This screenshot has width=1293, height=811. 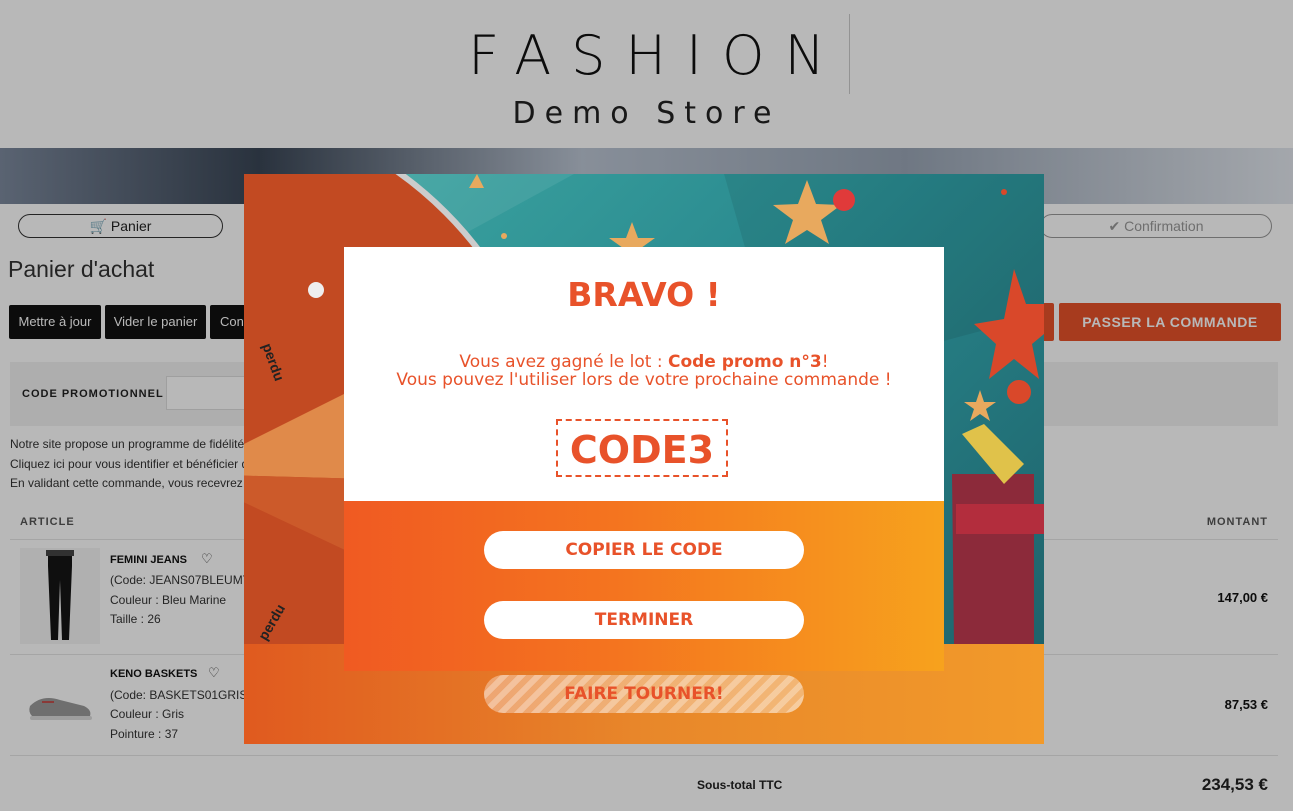 I want to click on message-suffix: !, so click(x=825, y=362).